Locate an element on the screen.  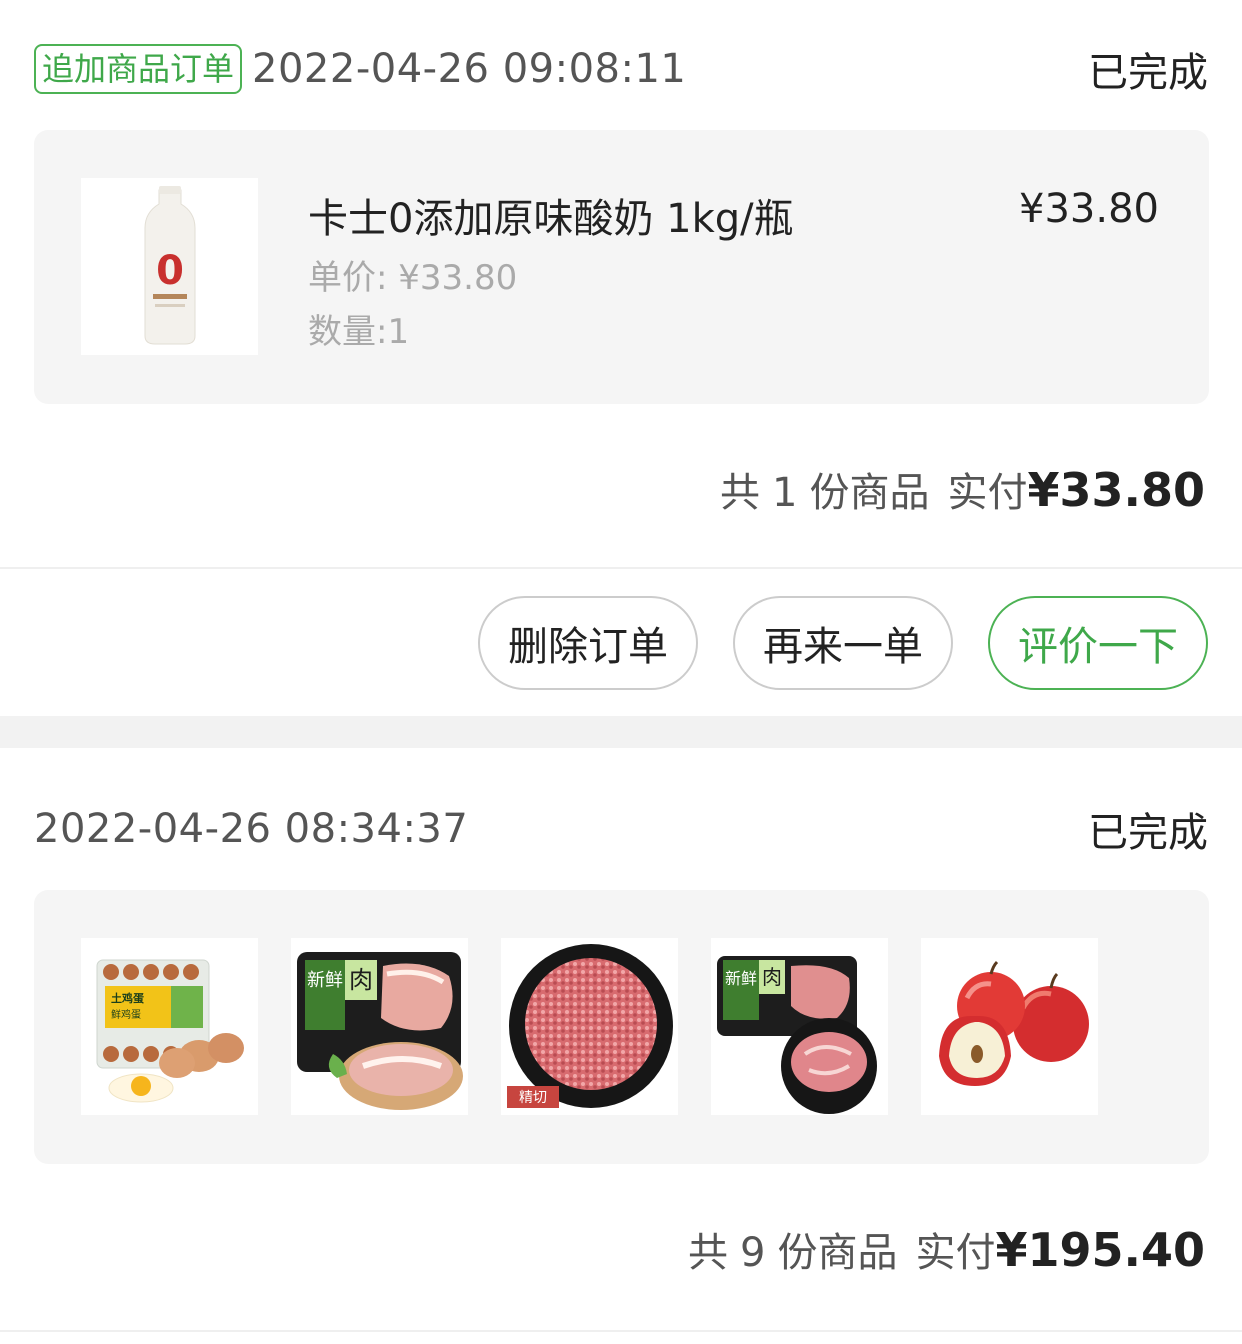
delete-order-button: 删除订单 is located at coordinates (588, 643).